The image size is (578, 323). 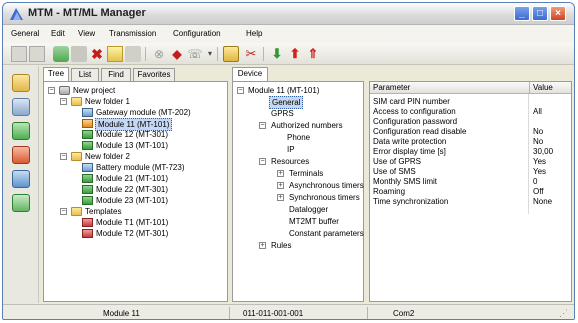 What do you see at coordinates (152, 167) in the screenshot?
I see `tree-node-module: Battery module (MT-723)` at bounding box center [152, 167].